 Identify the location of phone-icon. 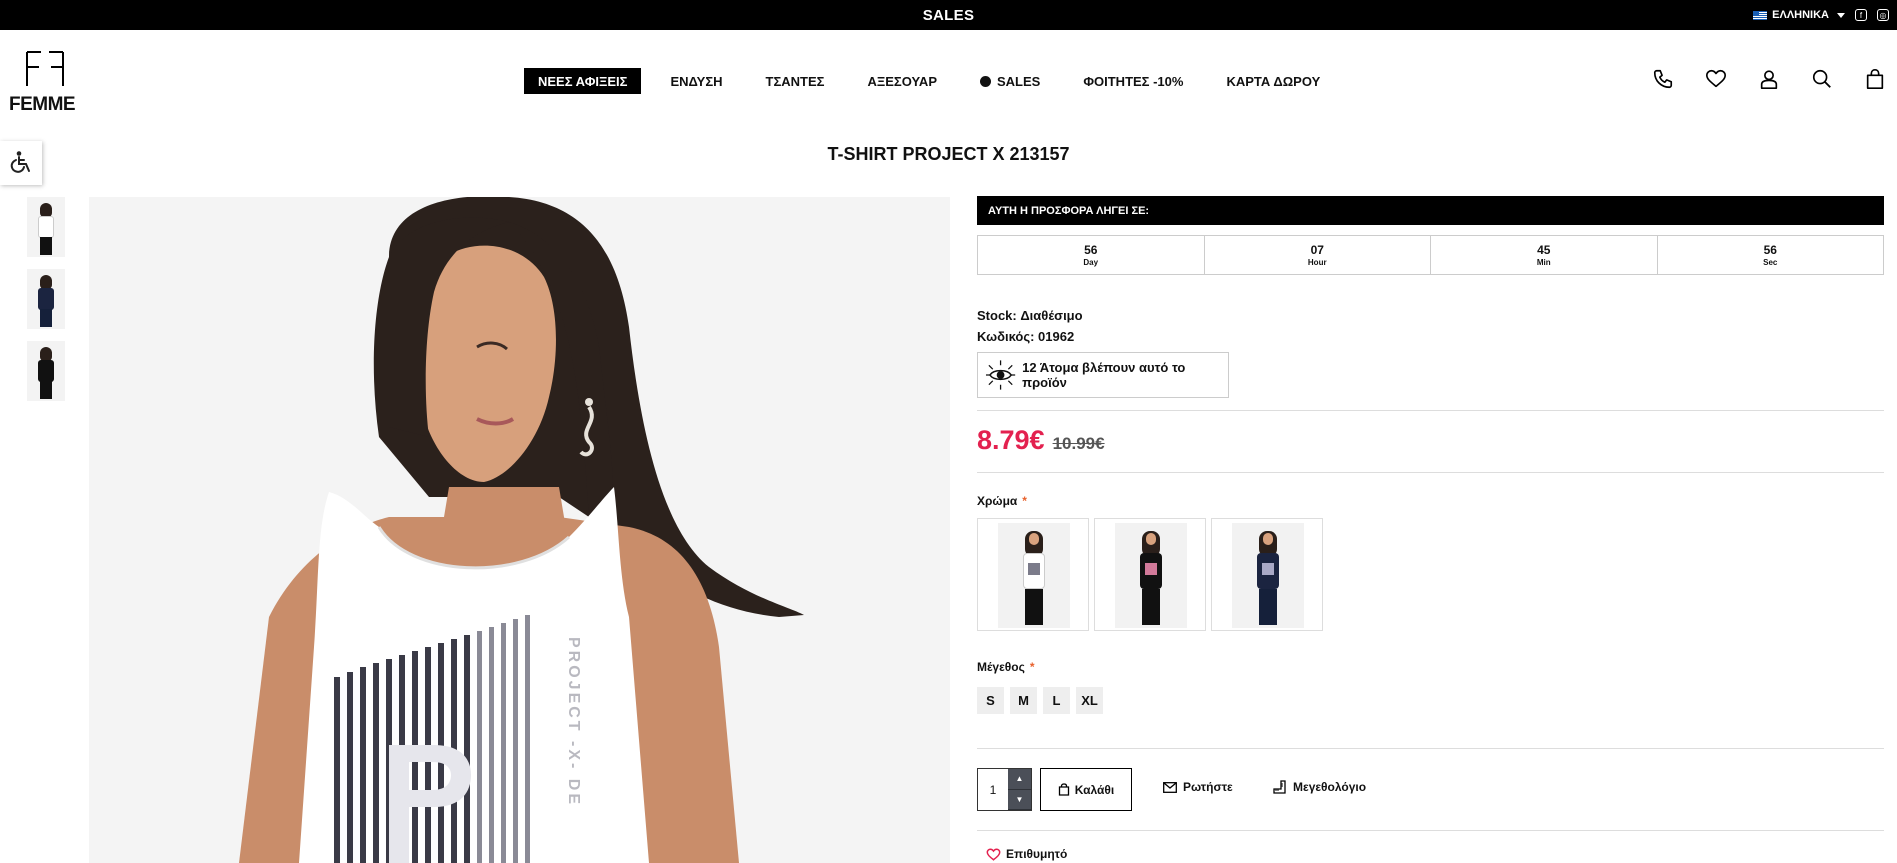
(1663, 79).